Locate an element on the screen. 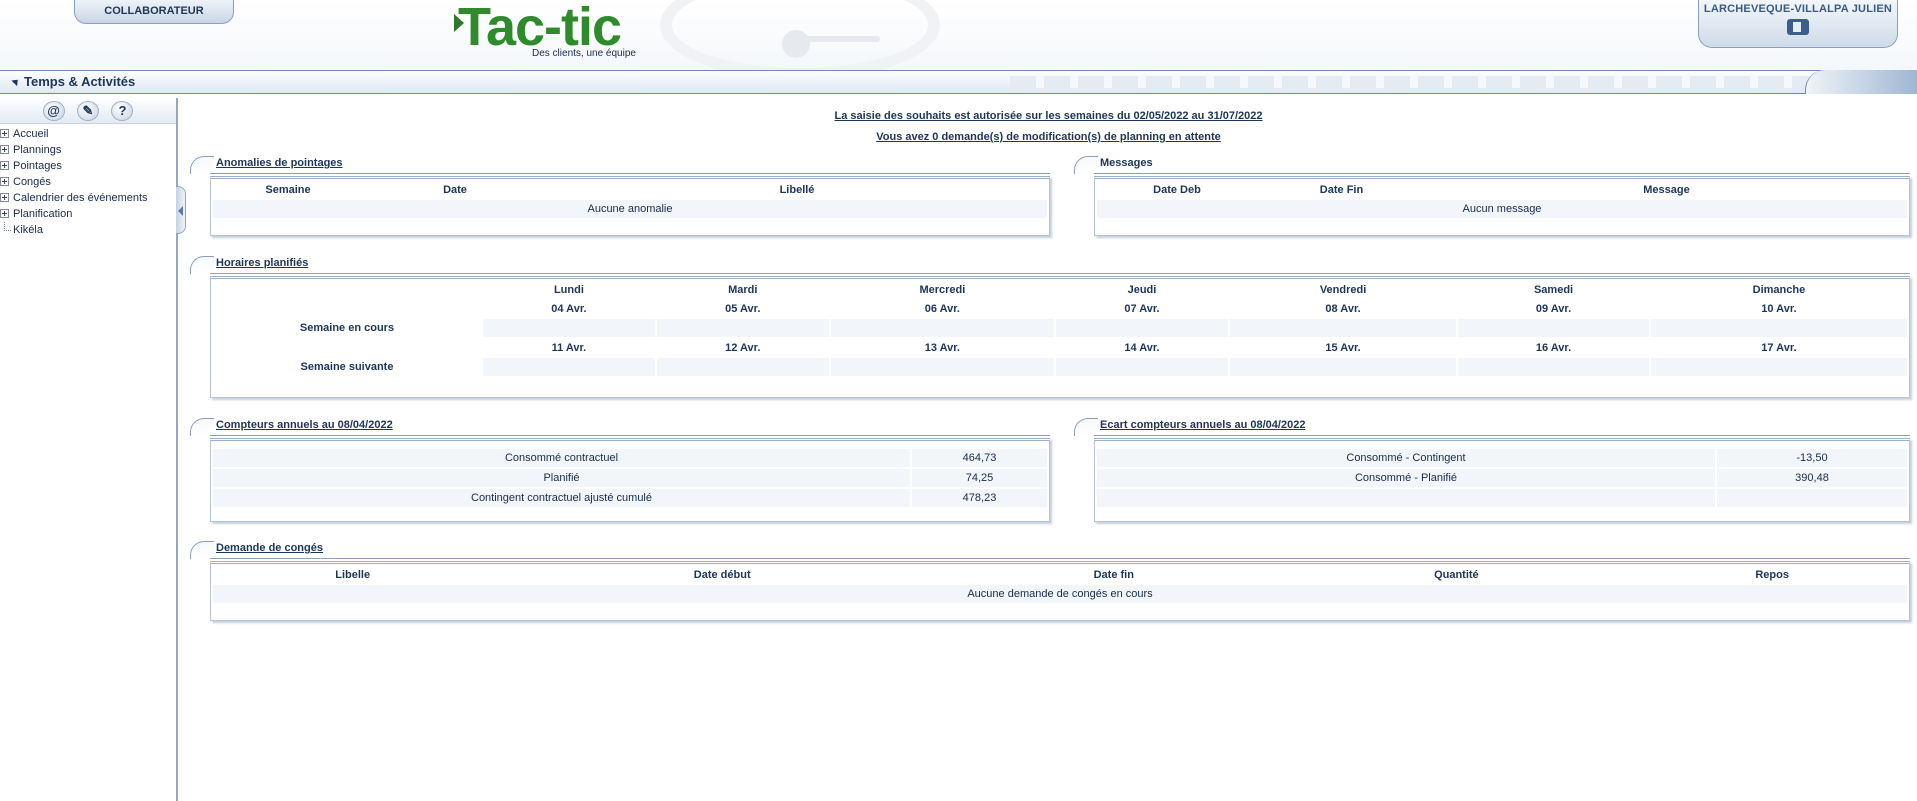  sidebar-toolbar: @ ✎ ? is located at coordinates (88, 111).